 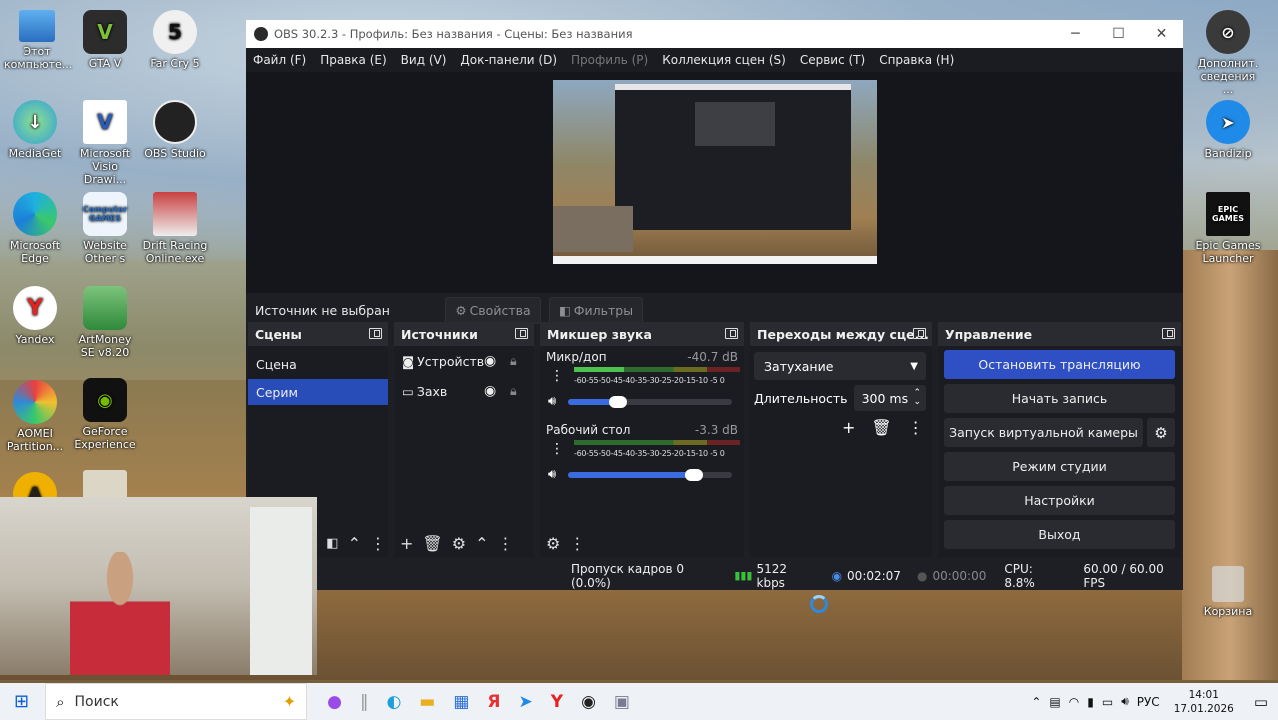 What do you see at coordinates (1054, 702) in the screenshot?
I see `tray-app-icon: ▤` at bounding box center [1054, 702].